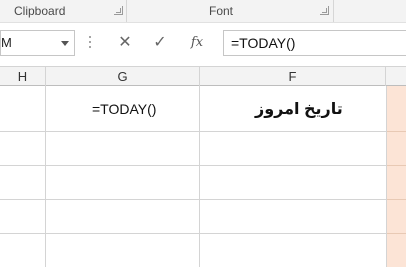  I want to click on ribbon-group-labels: Clipboard Font, so click(203, 11).